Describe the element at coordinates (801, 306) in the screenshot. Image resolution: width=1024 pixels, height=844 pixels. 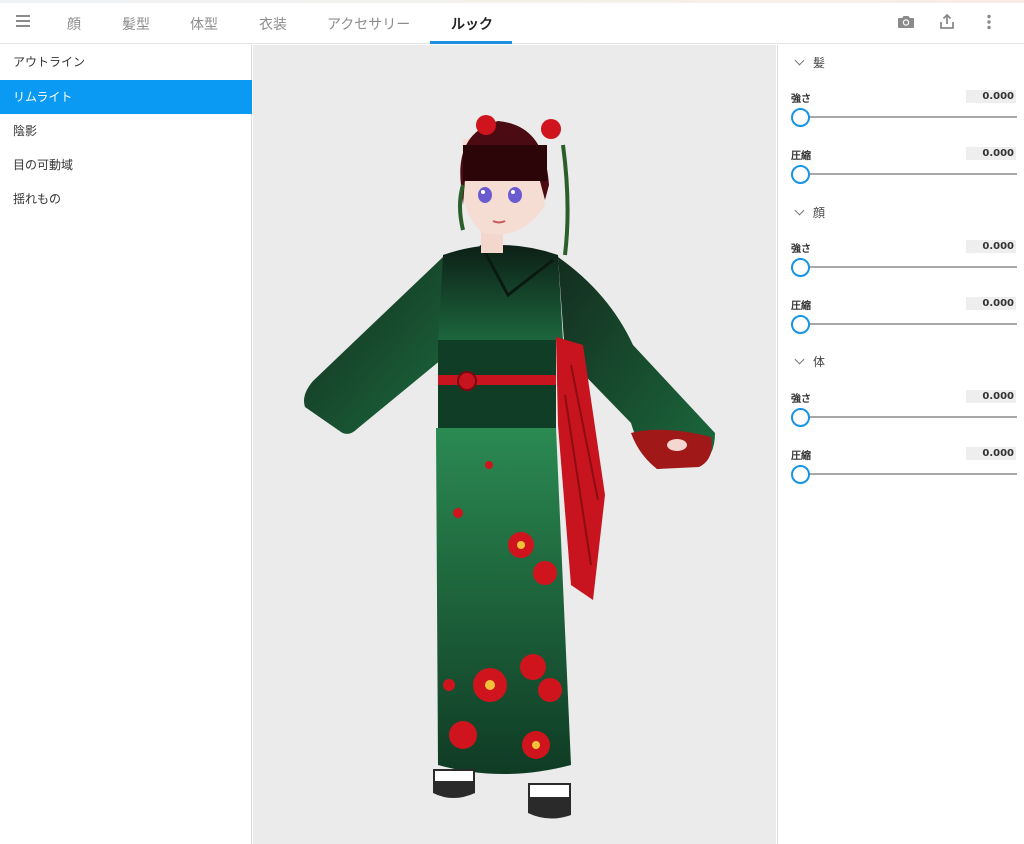
I see `face-compression-label: 圧縮` at that location.